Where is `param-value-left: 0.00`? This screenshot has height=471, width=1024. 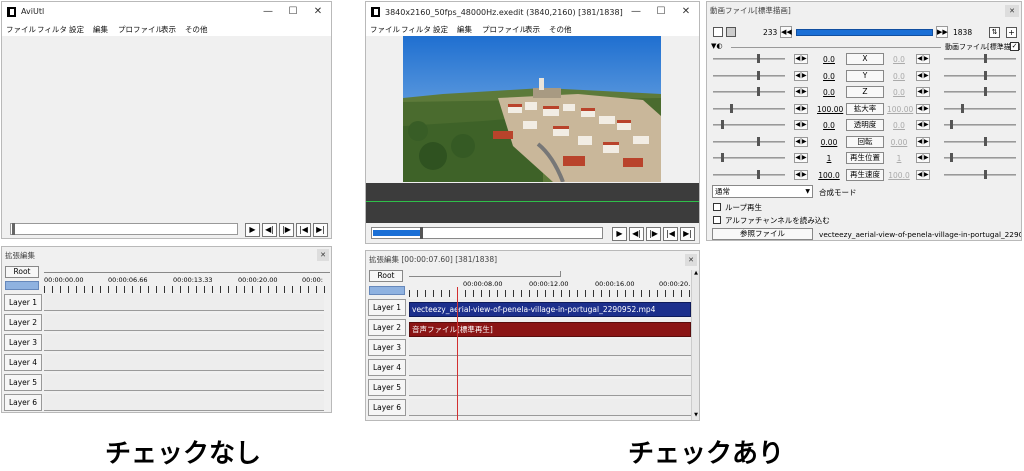
param-value-left: 0.00 is located at coordinates (829, 142).